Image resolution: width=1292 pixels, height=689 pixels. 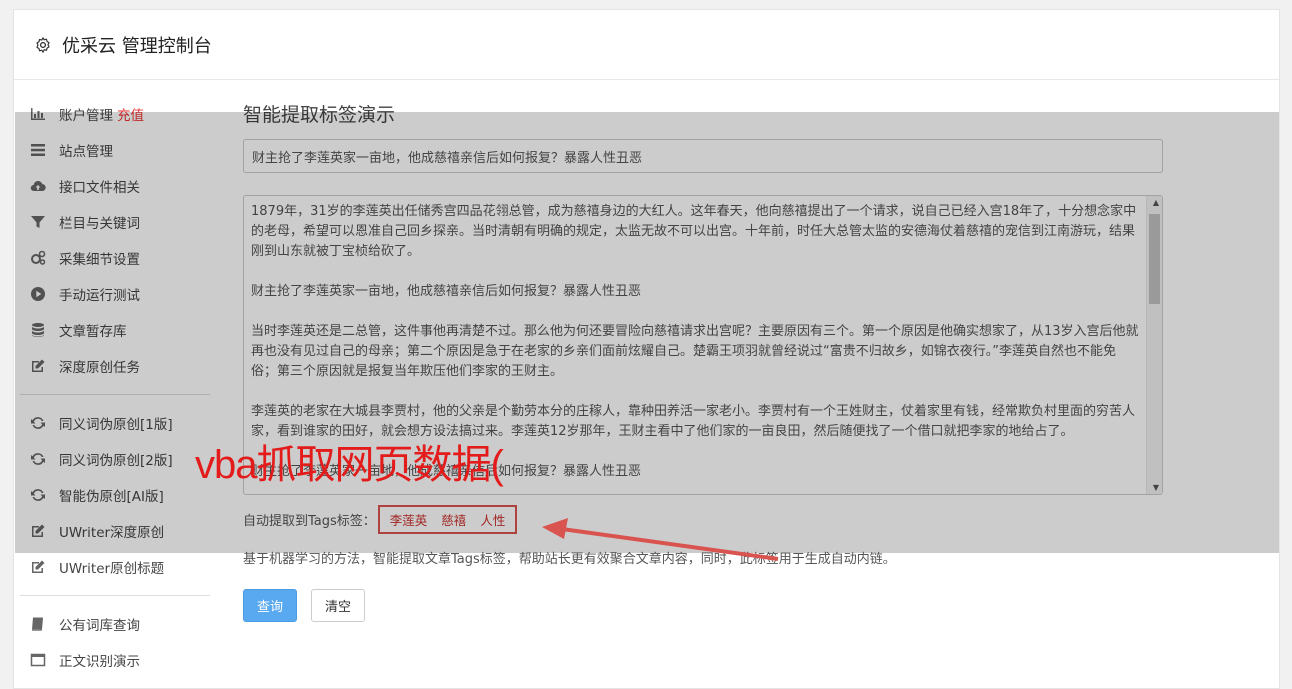 I want to click on sidebar-item-columns-keywords: 栏目与关键词, so click(x=115, y=222).